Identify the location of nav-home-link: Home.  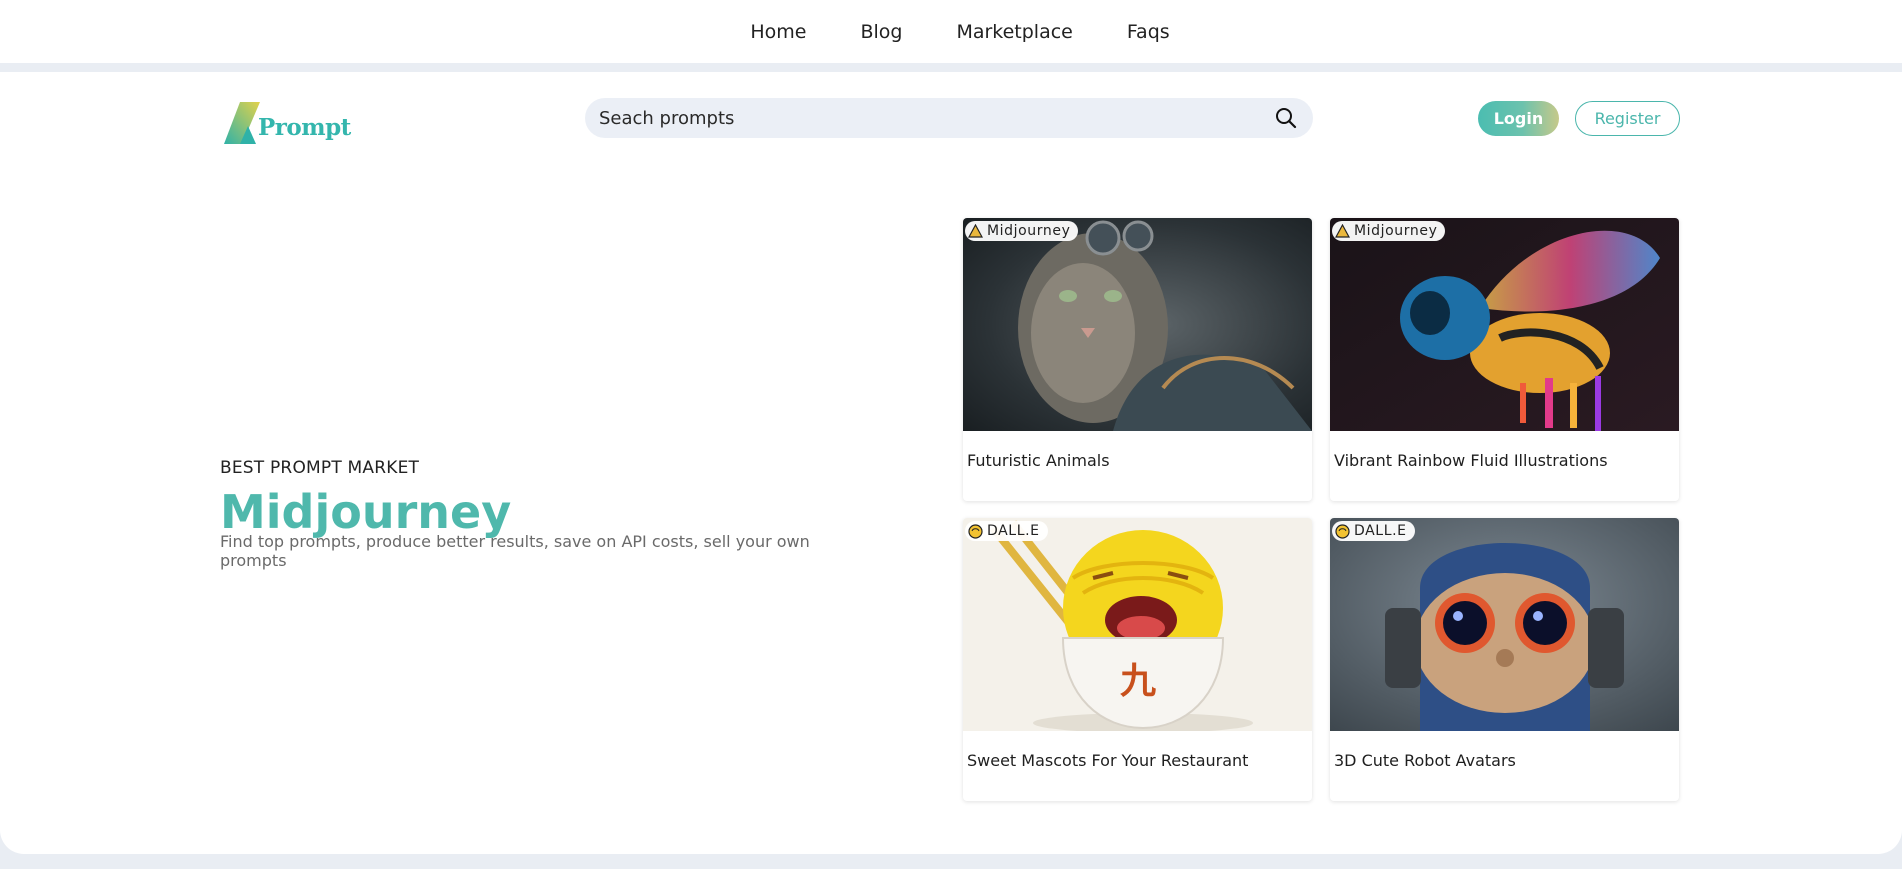
(778, 32).